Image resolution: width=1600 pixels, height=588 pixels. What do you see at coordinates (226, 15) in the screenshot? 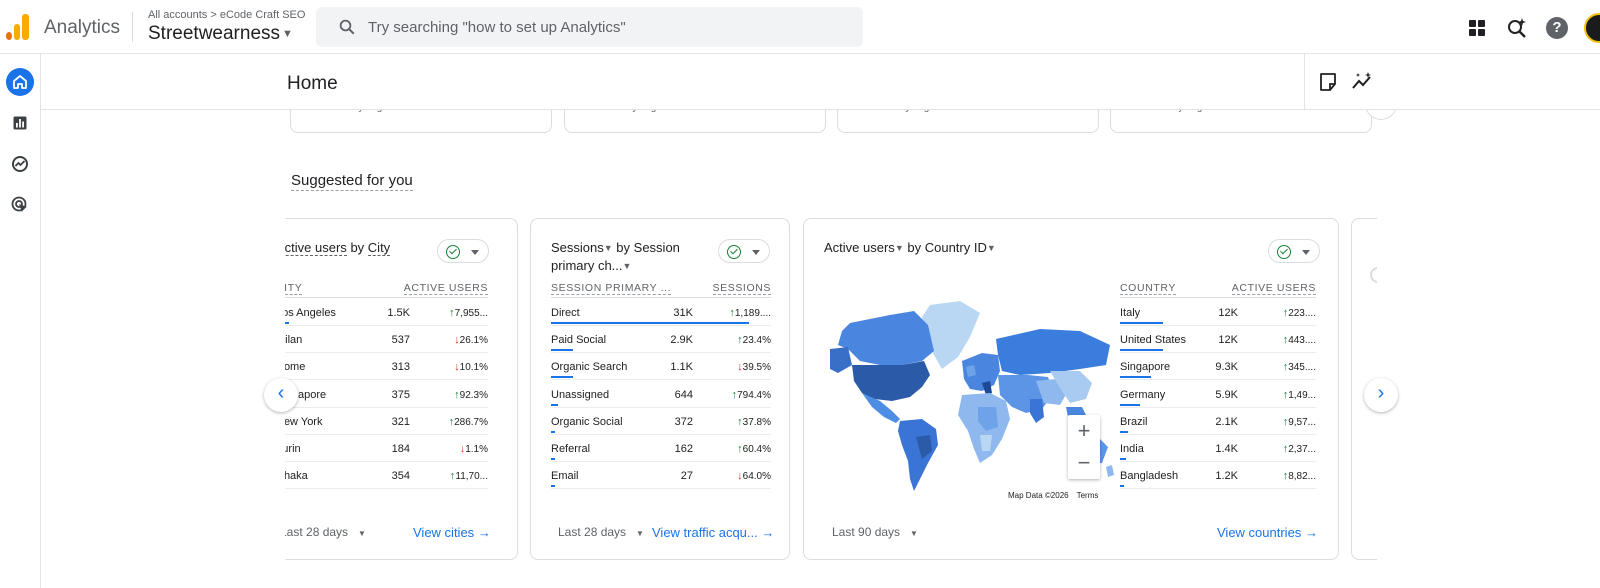
I see `account-breadcrumb: All accounts > eCode Craft SEO` at bounding box center [226, 15].